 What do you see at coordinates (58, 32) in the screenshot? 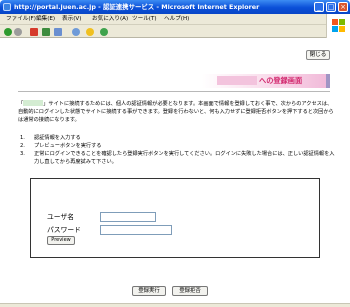
I see `home-icon` at bounding box center [58, 32].